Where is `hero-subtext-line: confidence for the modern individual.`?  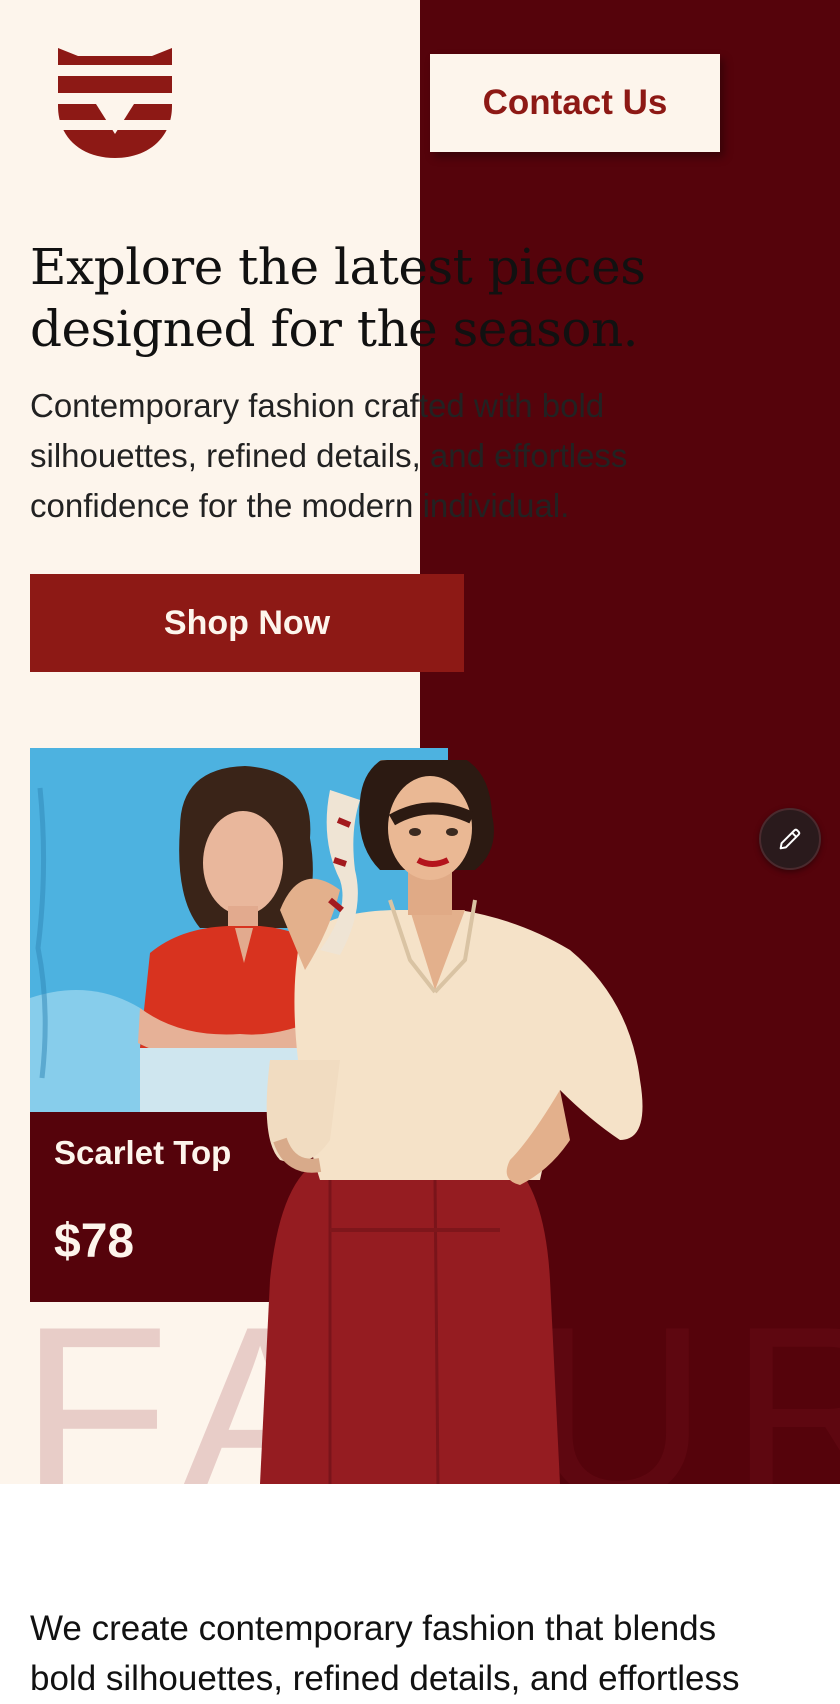
hero-subtext-line: confidence for the modern individual. is located at coordinates (300, 505).